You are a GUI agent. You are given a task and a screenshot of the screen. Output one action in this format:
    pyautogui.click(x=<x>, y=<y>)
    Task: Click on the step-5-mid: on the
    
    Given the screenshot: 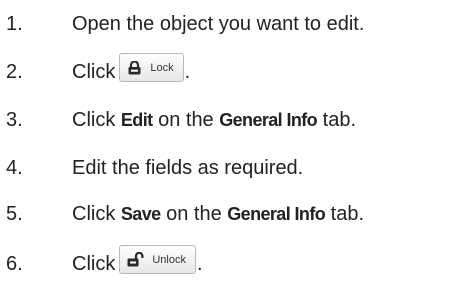 What is the action you would take?
    pyautogui.click(x=194, y=214)
    